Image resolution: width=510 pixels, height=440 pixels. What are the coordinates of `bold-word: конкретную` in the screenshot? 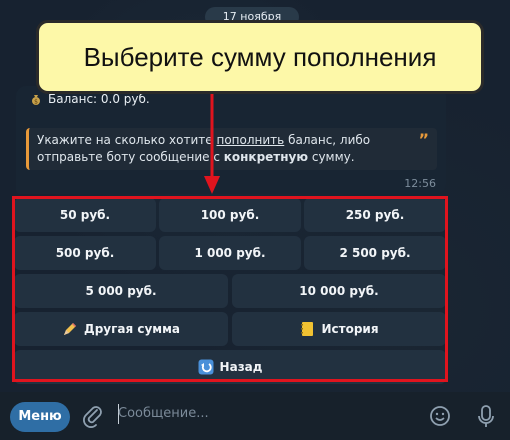 It's located at (266, 157).